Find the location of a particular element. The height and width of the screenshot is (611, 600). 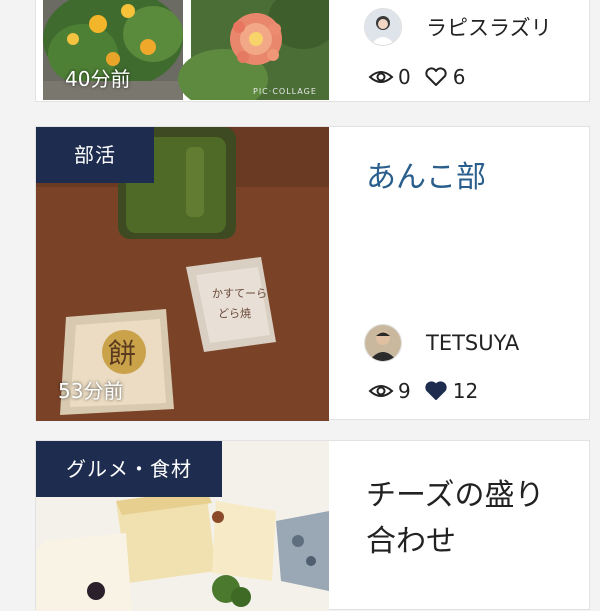

author-info: TETSUYA is located at coordinates (441, 343).